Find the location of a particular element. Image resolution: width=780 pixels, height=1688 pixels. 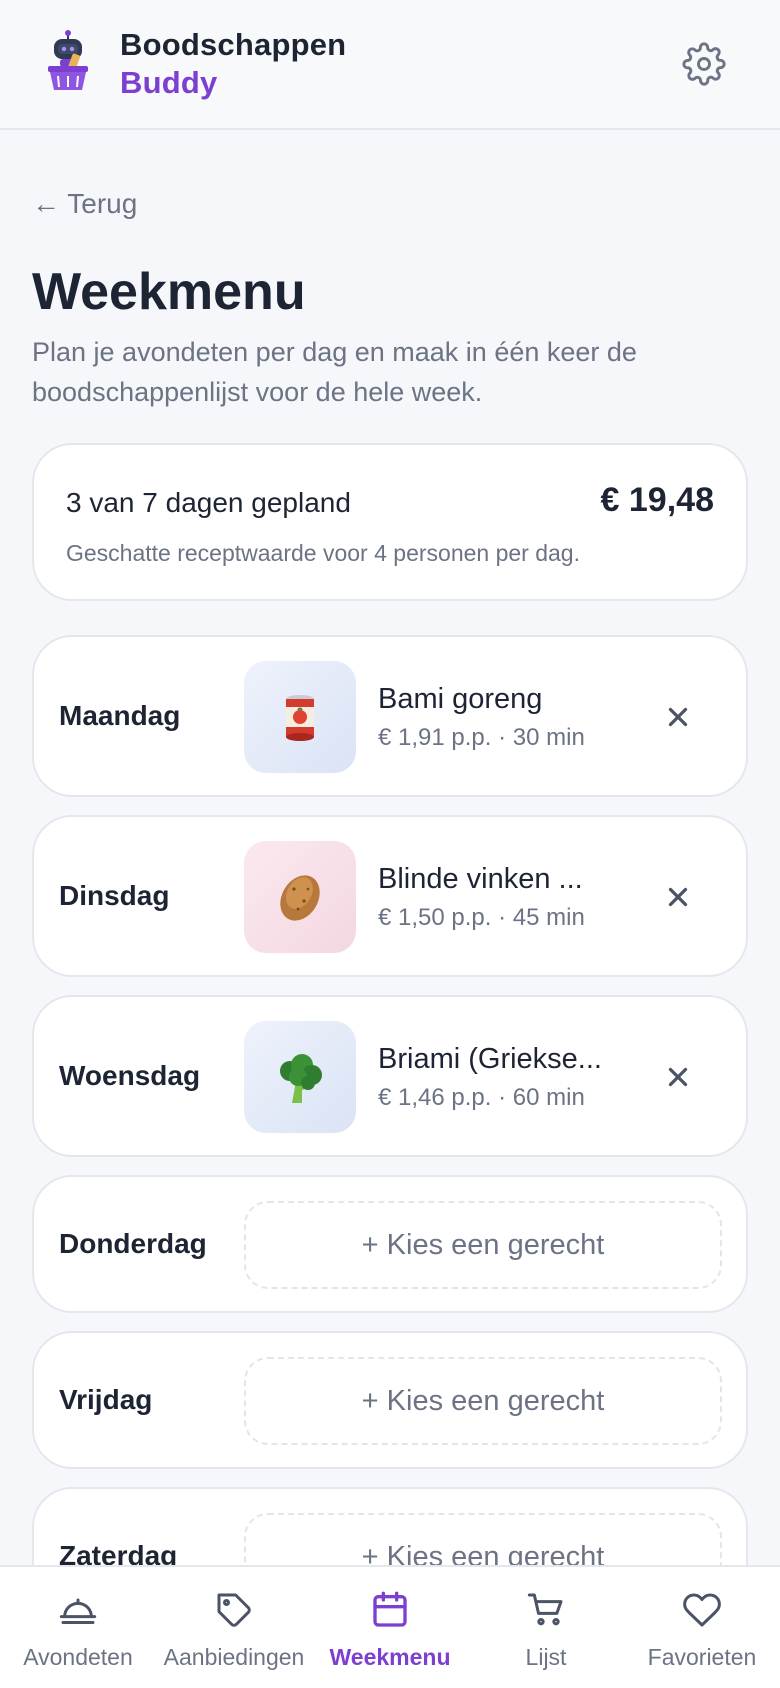

brand-line-2: Buddy is located at coordinates (169, 82).